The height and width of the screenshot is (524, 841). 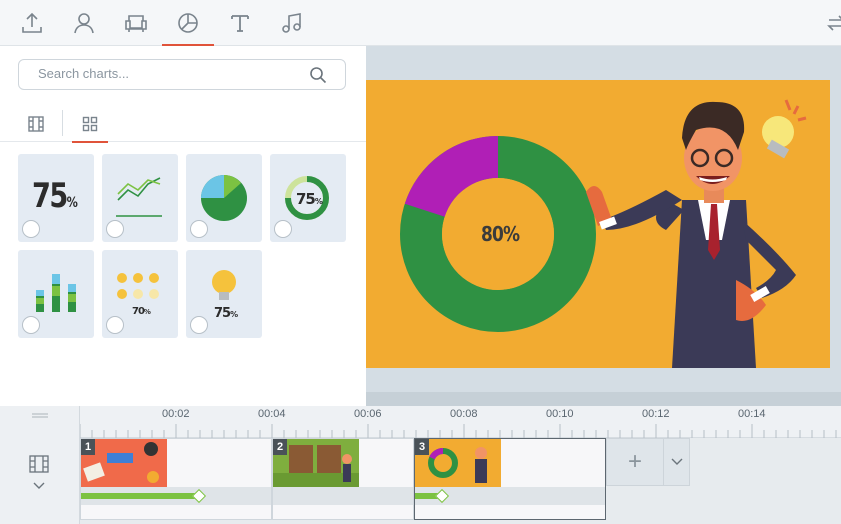 I want to click on drag-handle-icon, so click(x=40, y=416).